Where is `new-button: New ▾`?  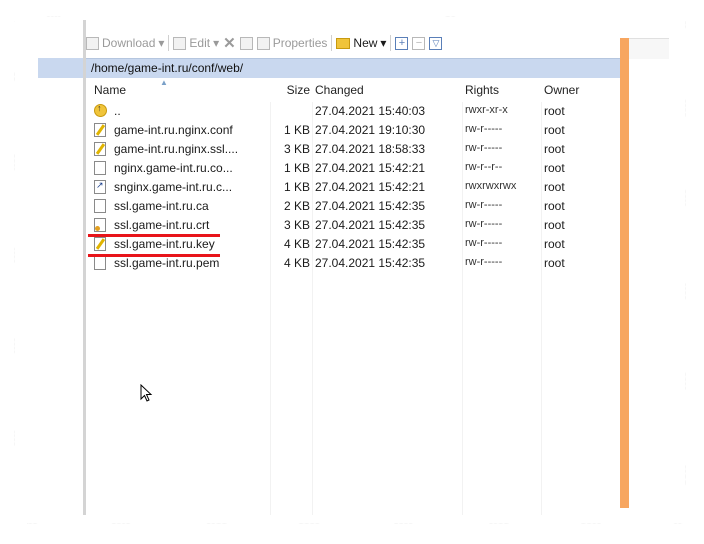
new-button: New ▾ is located at coordinates (361, 43).